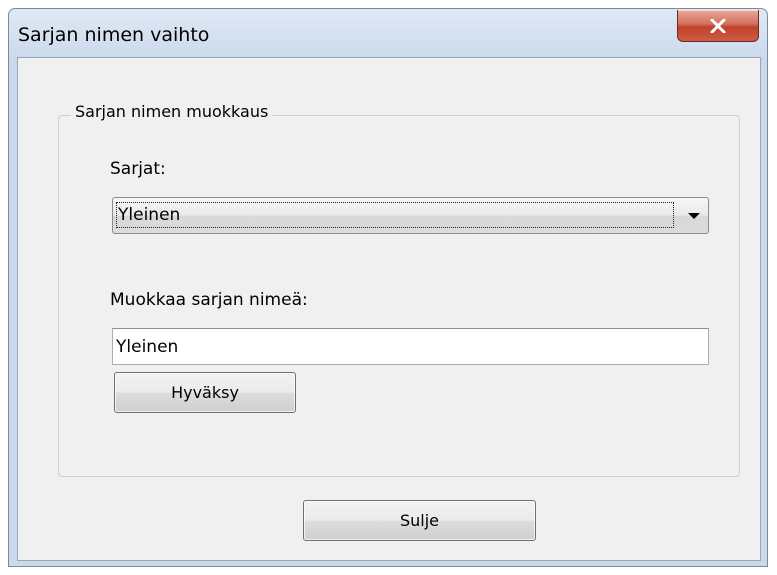 The height and width of the screenshot is (575, 777). Describe the element at coordinates (694, 216) in the screenshot. I see `chevron-down-icon` at that location.